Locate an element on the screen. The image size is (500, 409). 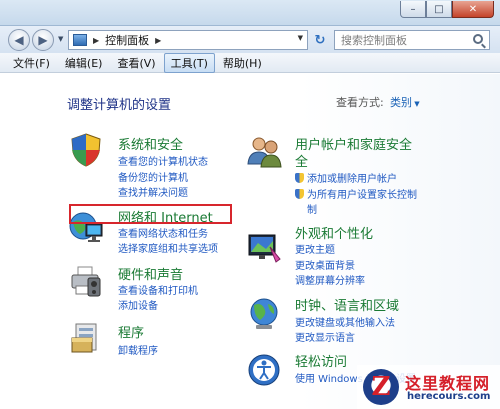
forward-button: ▶ is located at coordinates (43, 40).